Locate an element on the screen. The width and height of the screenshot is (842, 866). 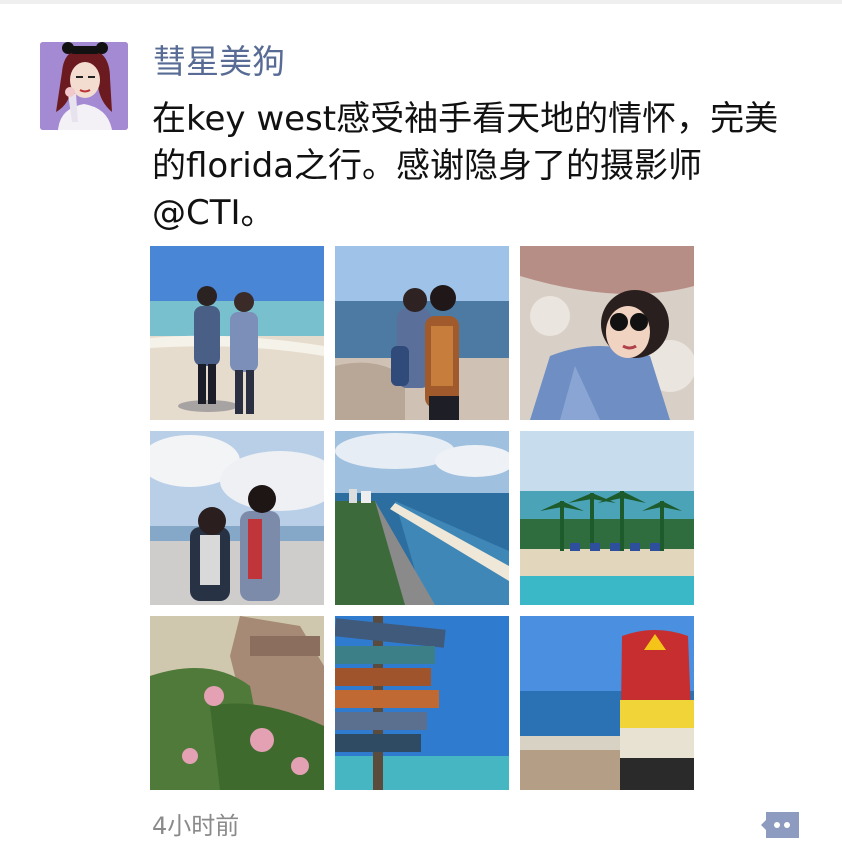
photo-rocks-ocean-hug is located at coordinates (422, 333).